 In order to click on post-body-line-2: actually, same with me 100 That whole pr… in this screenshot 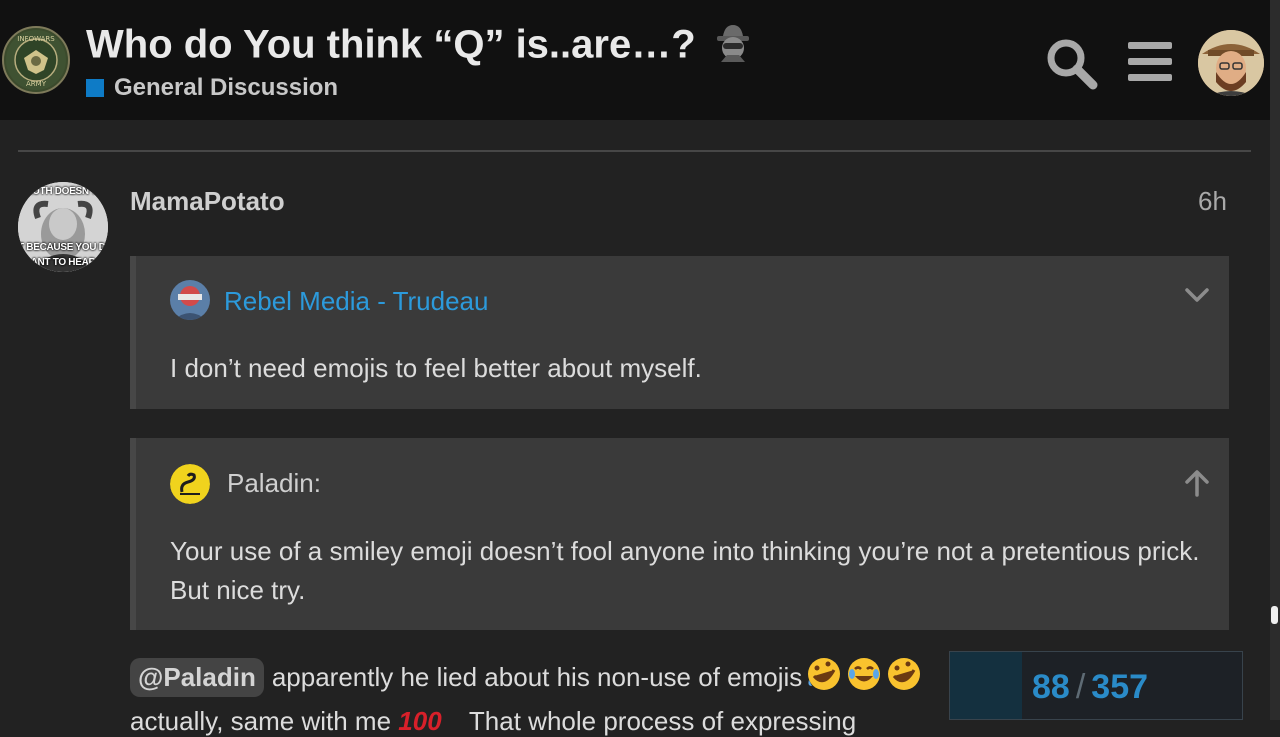, I will do `click(493, 721)`.